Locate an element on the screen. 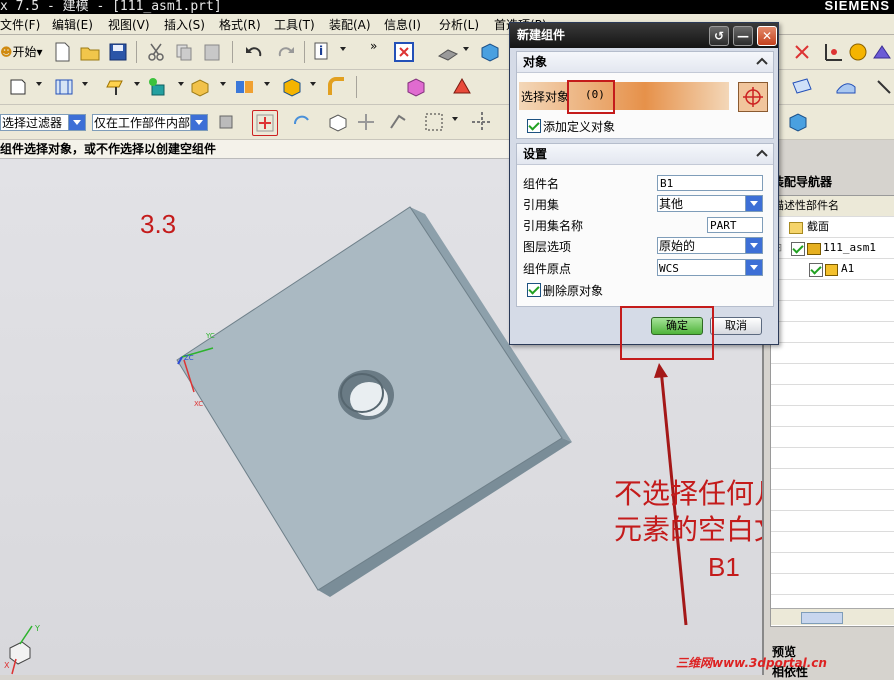  annotation-line-3: B1 is located at coordinates (724, 567).